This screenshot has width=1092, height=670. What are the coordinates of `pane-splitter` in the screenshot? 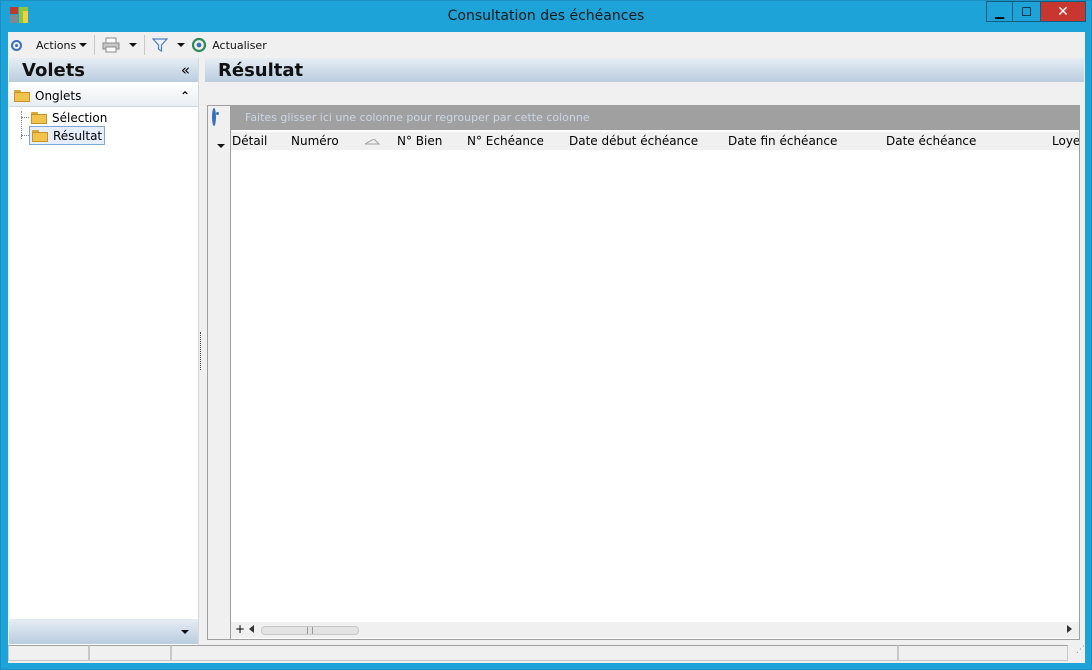 It's located at (201, 351).